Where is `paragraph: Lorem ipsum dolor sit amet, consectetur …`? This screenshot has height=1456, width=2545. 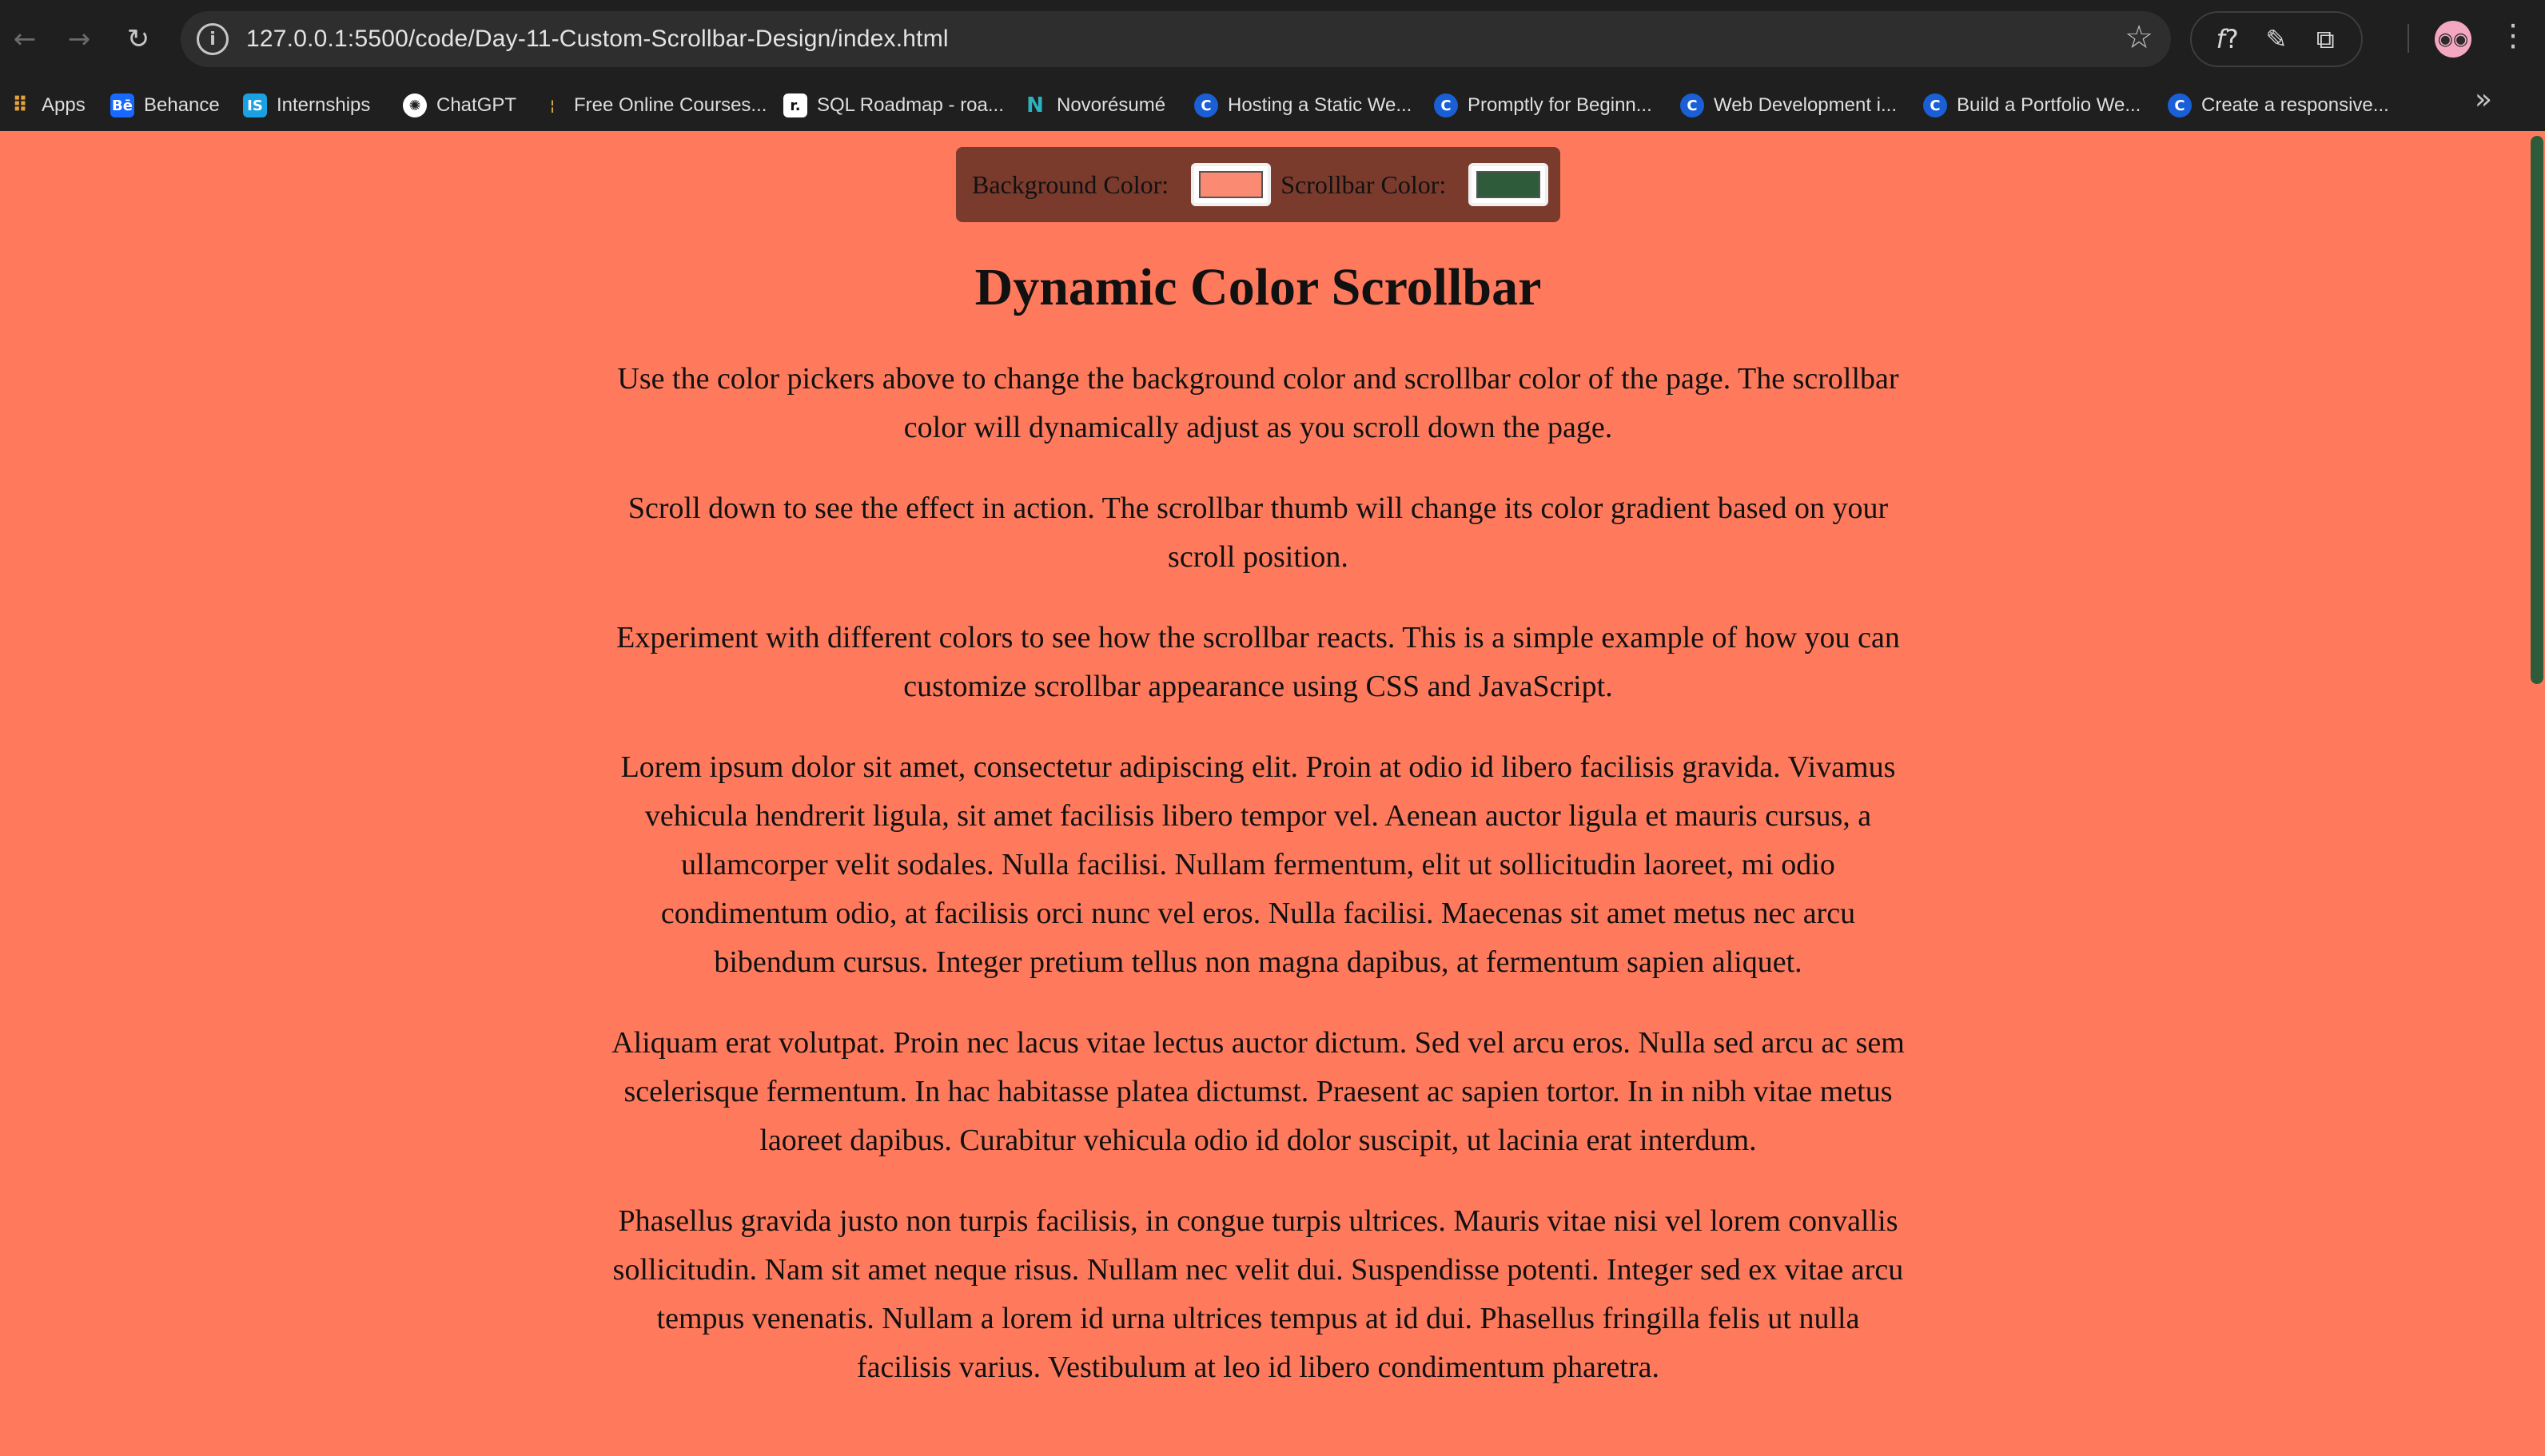
paragraph: Lorem ipsum dolor sit amet, consectetur … is located at coordinates (1258, 864).